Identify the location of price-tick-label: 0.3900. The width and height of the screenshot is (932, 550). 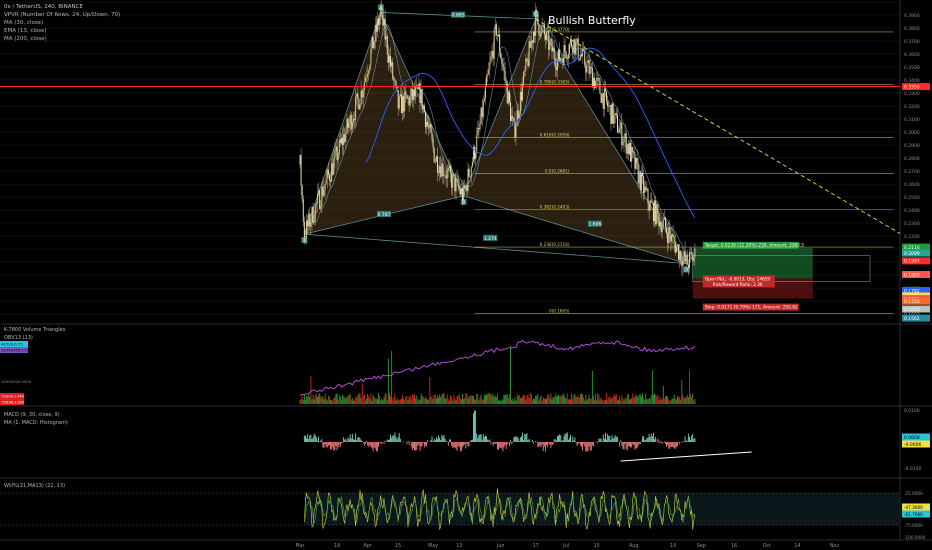
(912, 16).